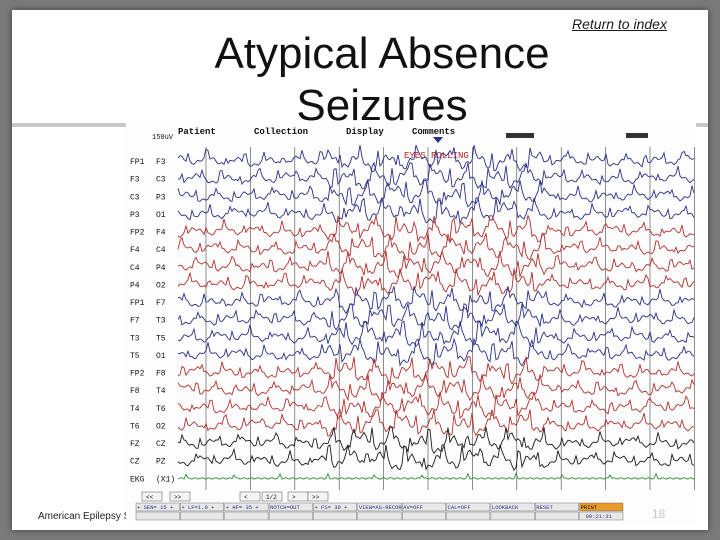  What do you see at coordinates (459, 507) in the screenshot?
I see `control-label: CAL=OFF` at bounding box center [459, 507].